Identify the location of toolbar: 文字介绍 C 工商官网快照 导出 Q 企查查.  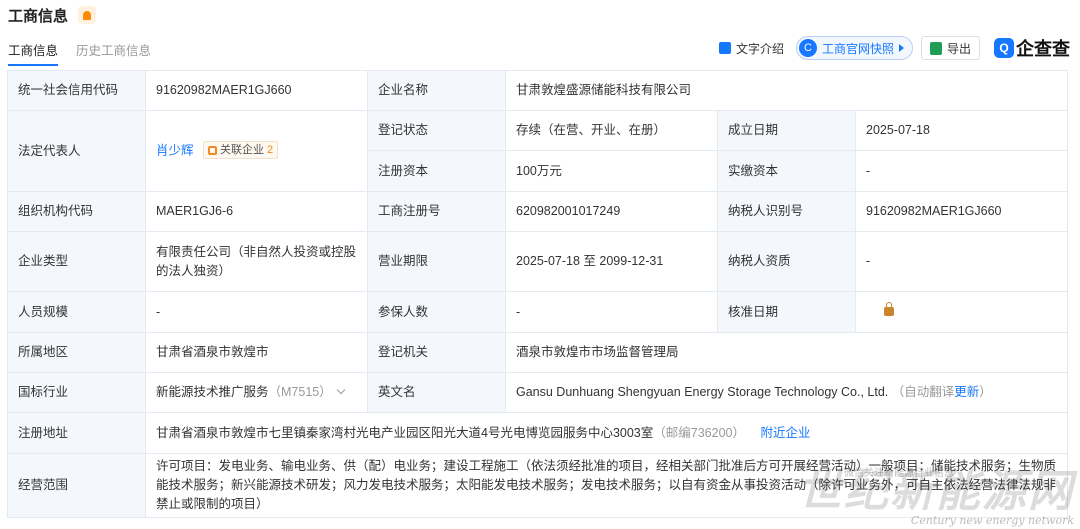
(892, 48).